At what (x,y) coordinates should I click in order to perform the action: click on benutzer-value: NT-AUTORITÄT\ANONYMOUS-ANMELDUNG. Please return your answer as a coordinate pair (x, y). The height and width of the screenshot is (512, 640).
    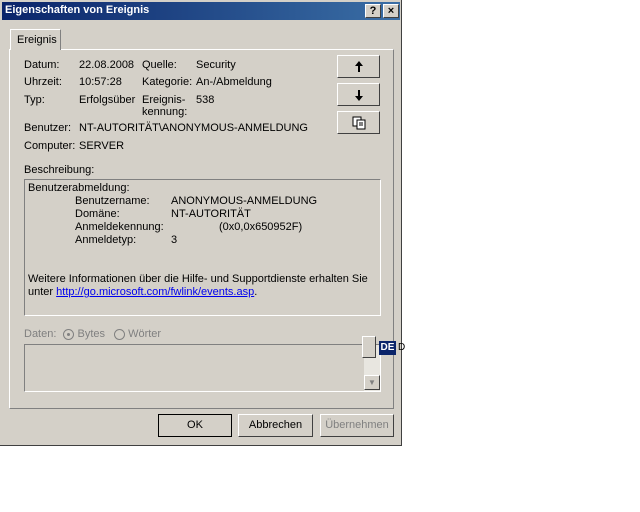
    Looking at the image, I should click on (193, 128).